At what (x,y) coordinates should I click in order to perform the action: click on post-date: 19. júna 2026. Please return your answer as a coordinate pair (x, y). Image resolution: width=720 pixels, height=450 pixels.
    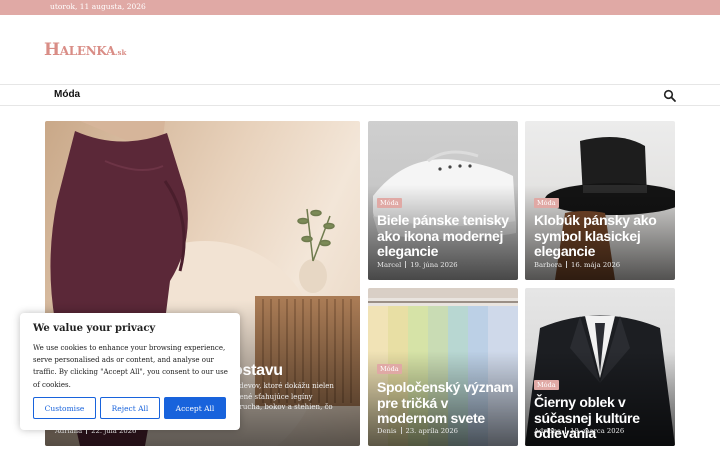
    Looking at the image, I should click on (434, 265).